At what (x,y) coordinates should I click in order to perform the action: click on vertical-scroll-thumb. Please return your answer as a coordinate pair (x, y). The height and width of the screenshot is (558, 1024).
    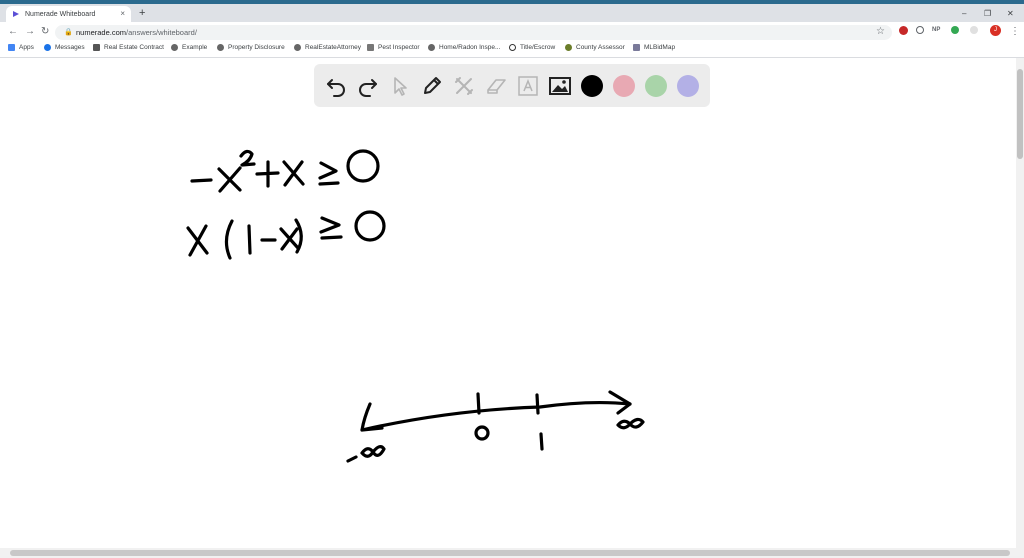
    Looking at the image, I should click on (1020, 114).